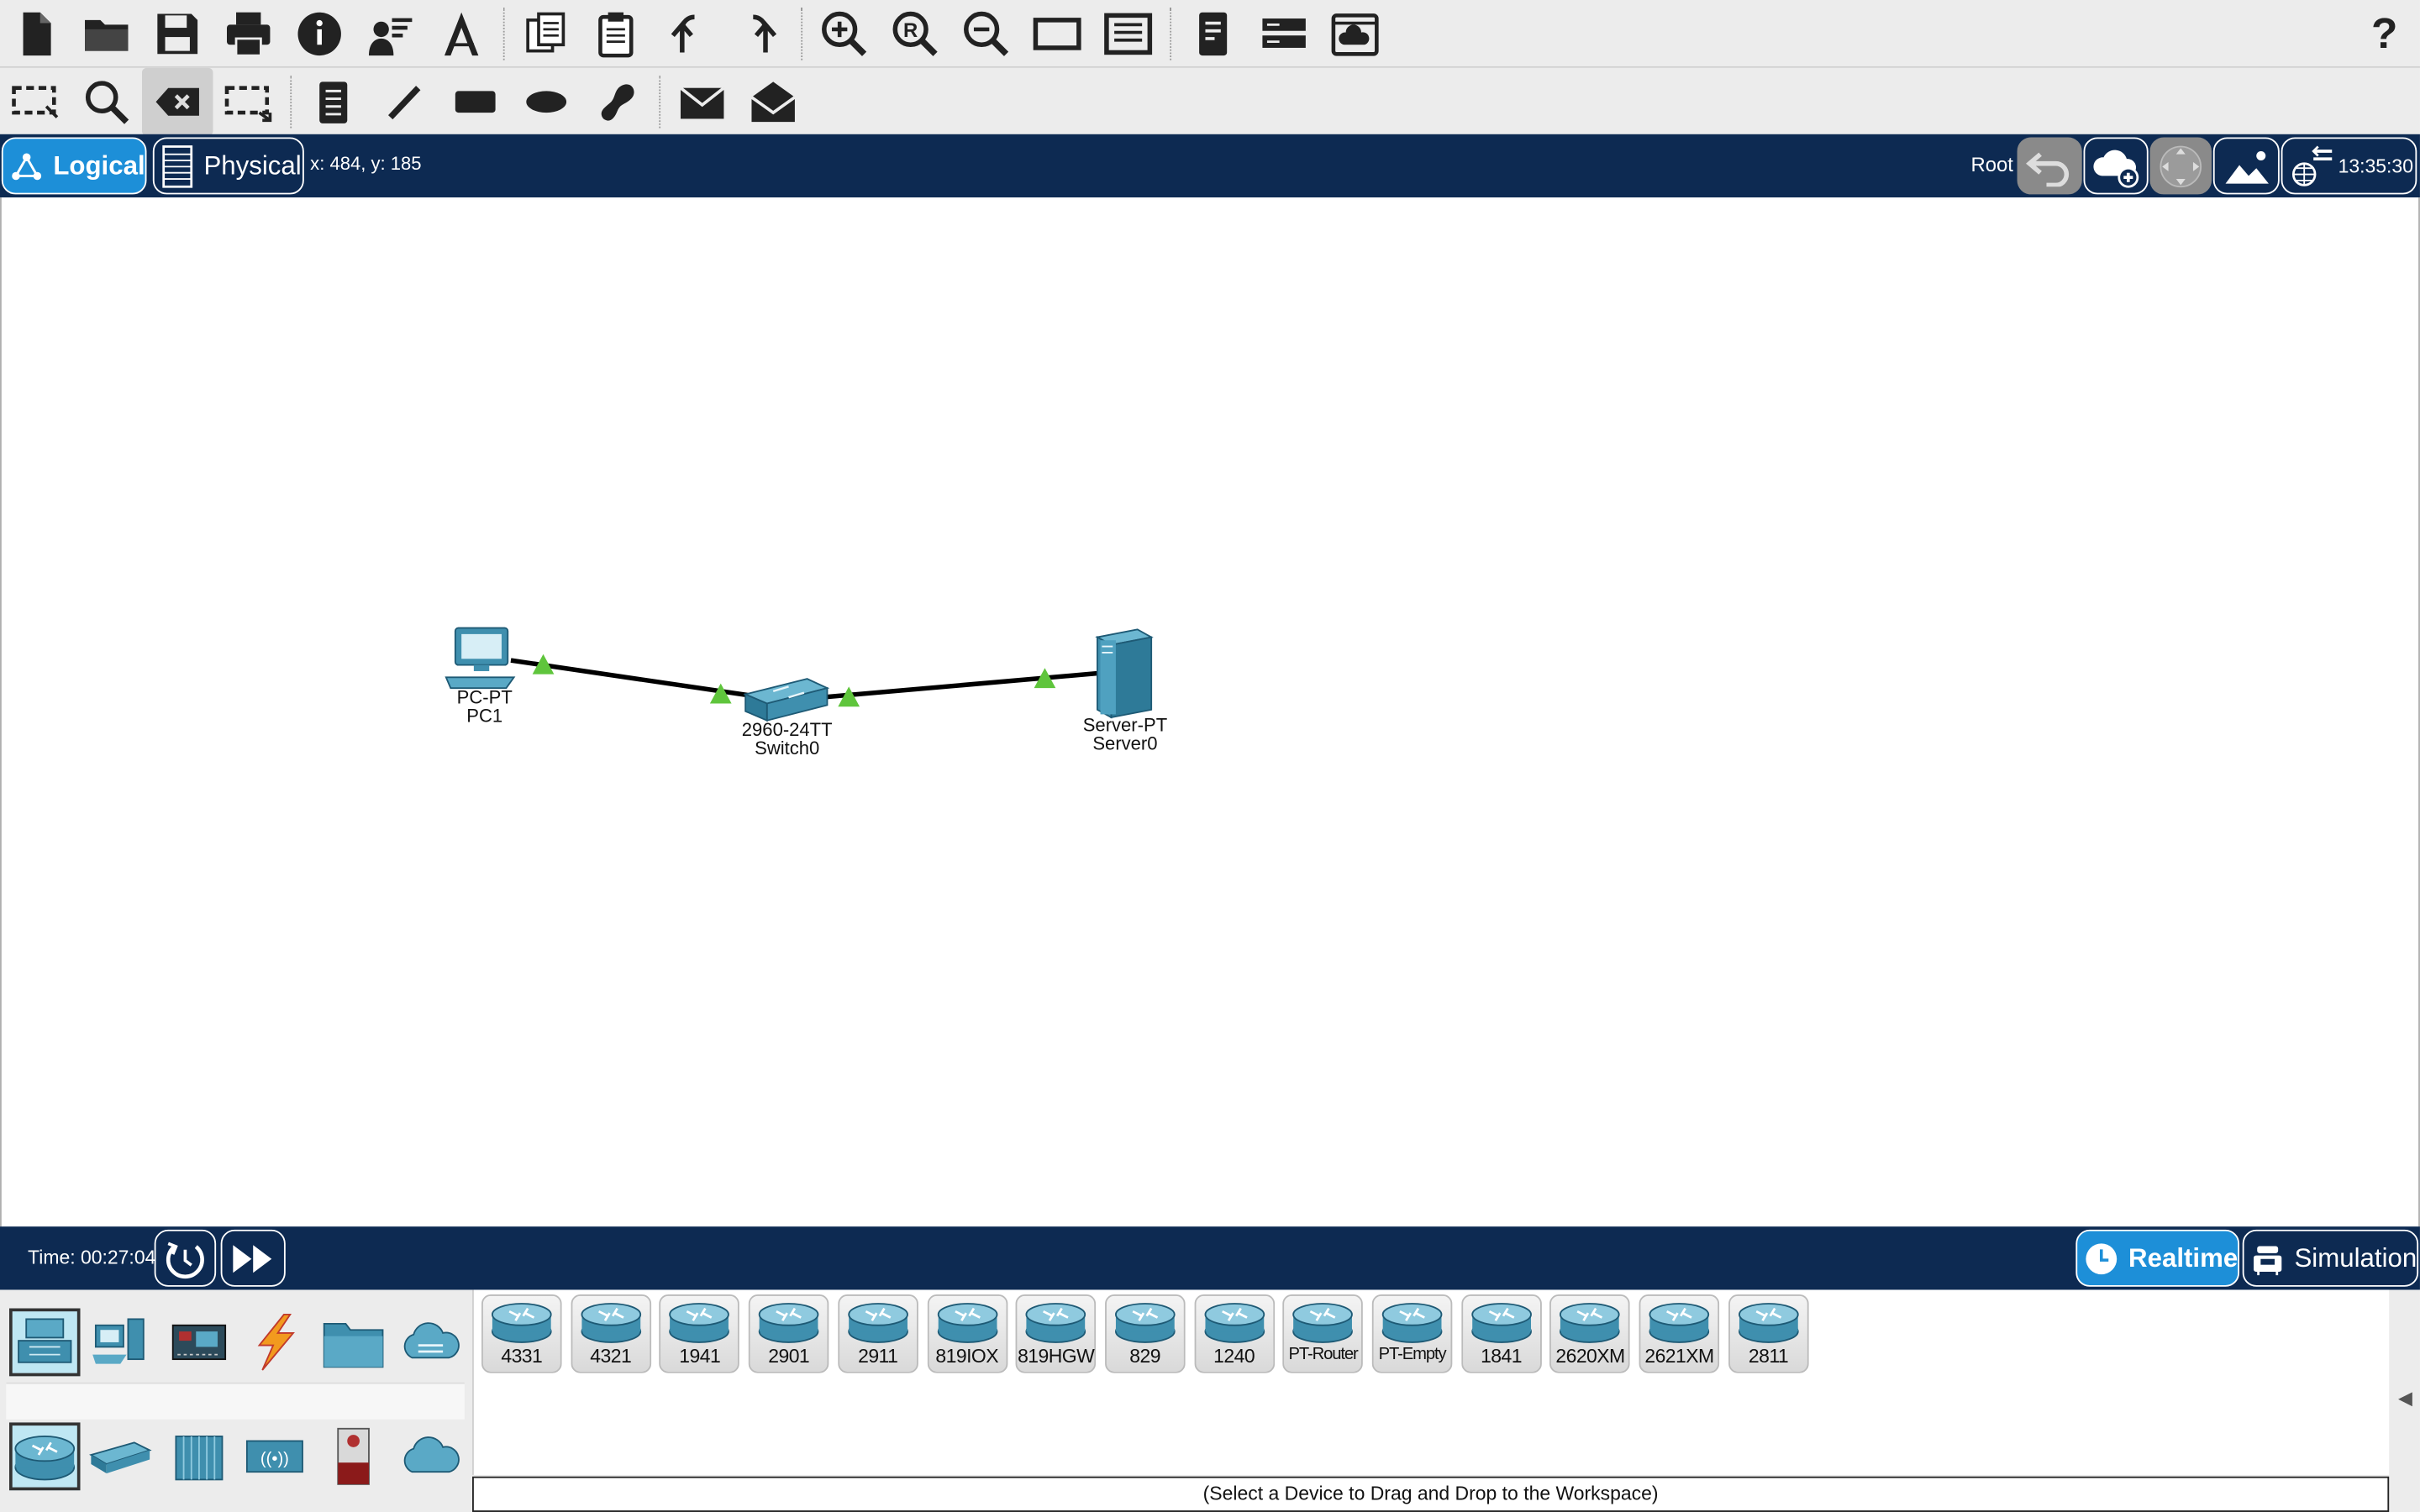 This screenshot has width=2420, height=1512. Describe the element at coordinates (2157, 1258) in the screenshot. I see `realtime-mode-button: Realtime` at that location.